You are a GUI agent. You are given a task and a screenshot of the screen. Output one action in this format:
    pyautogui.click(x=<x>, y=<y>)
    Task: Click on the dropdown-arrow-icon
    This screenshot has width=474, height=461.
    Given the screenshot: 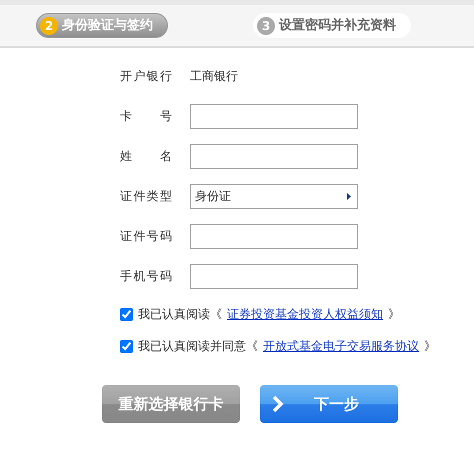 What is the action you would take?
    pyautogui.click(x=349, y=196)
    